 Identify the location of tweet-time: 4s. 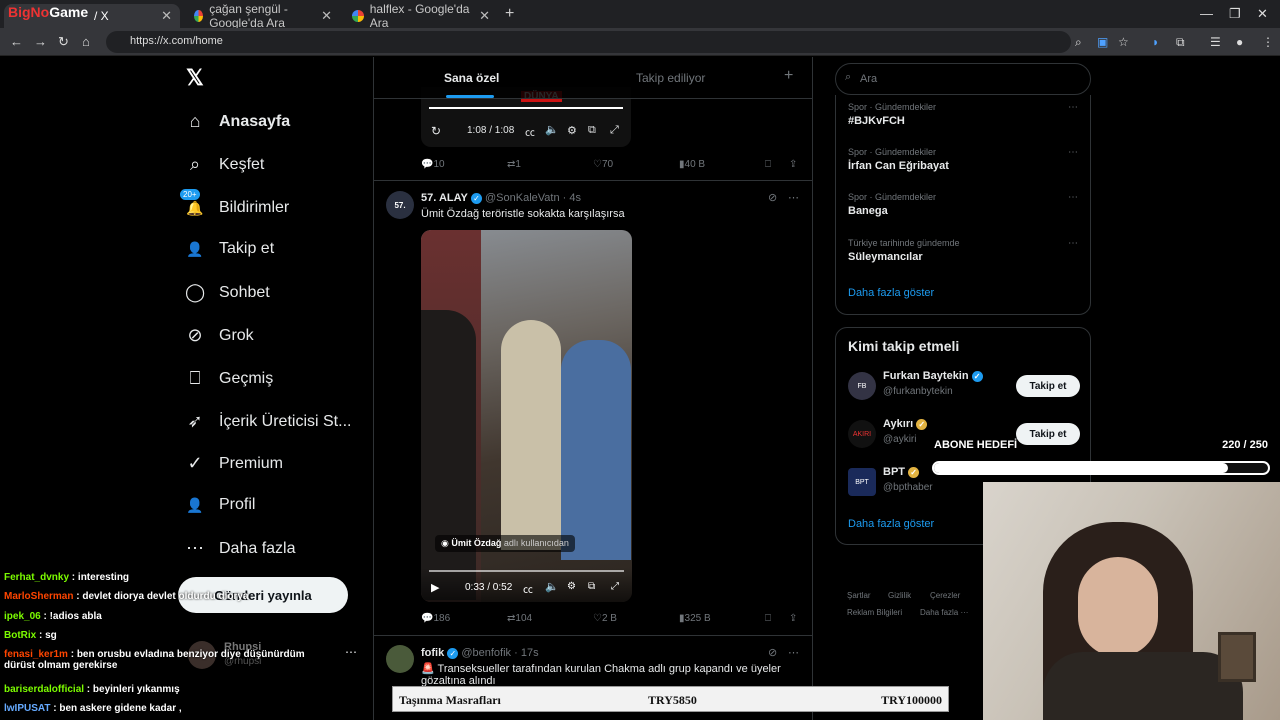
(575, 198).